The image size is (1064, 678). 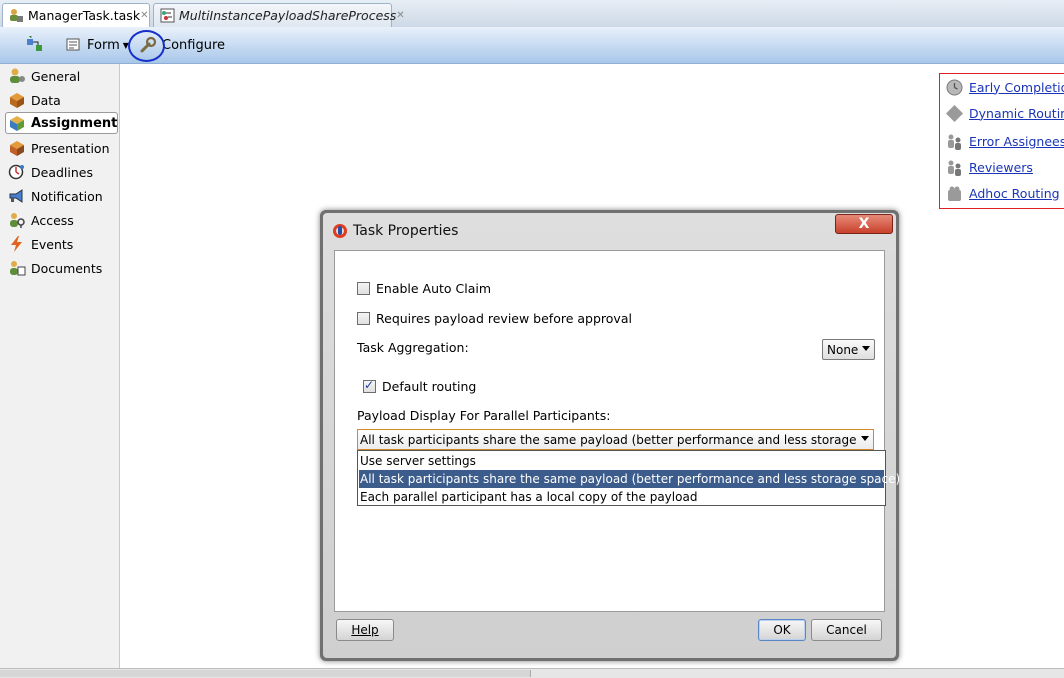 I want to click on form-menu-button: Form ▼, so click(x=97, y=45).